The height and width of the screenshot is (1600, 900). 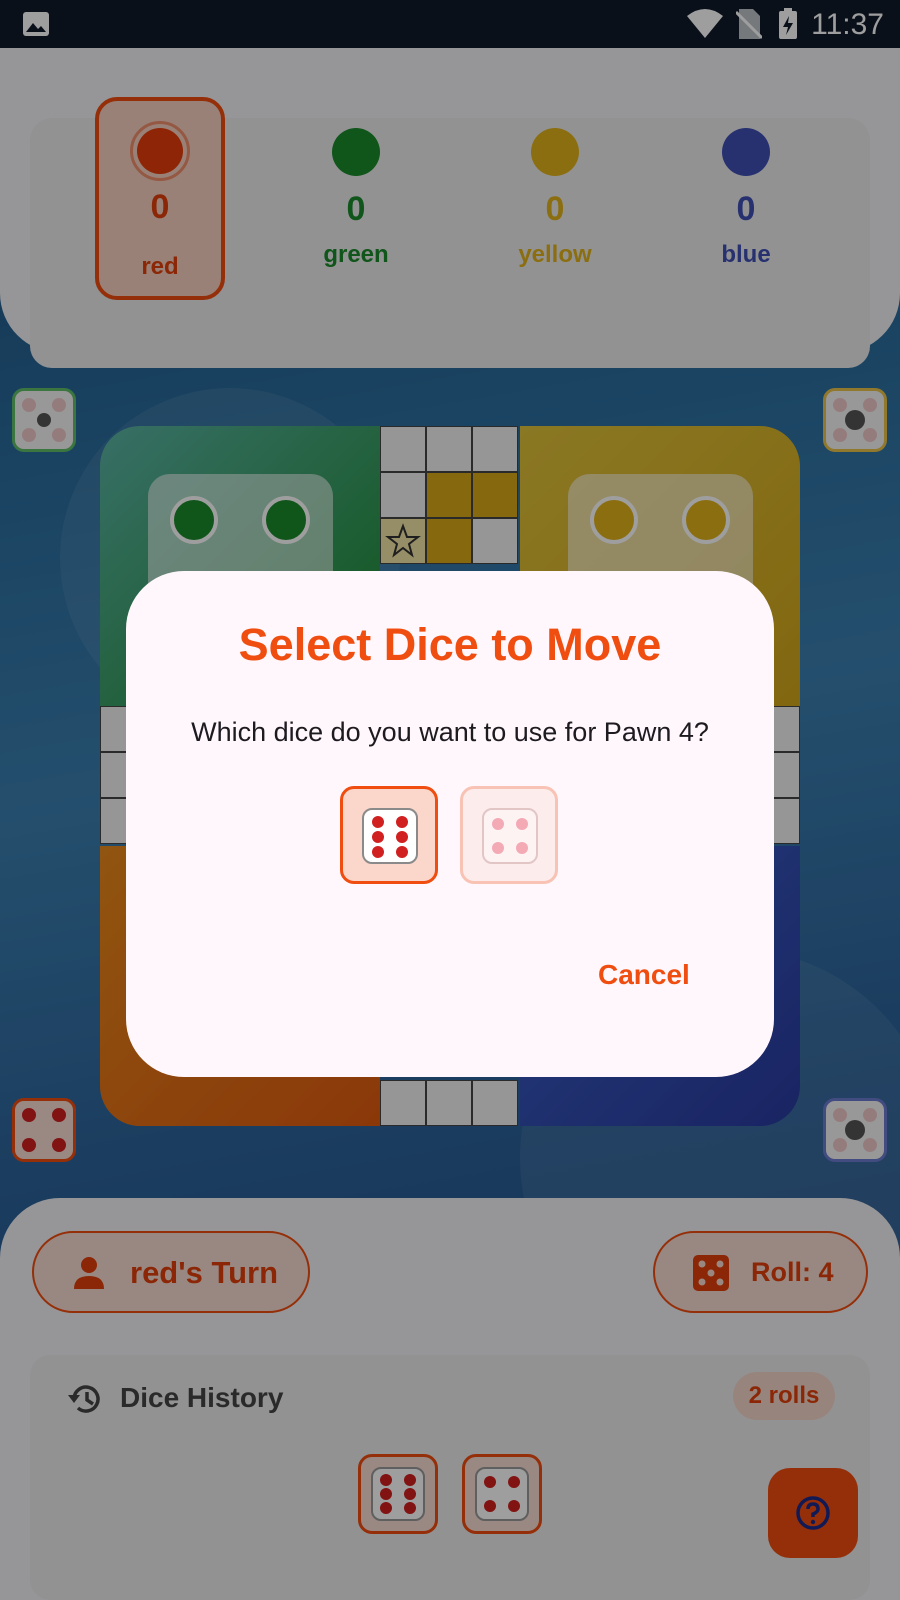 I want to click on cancel-button: Cancel, so click(x=644, y=975).